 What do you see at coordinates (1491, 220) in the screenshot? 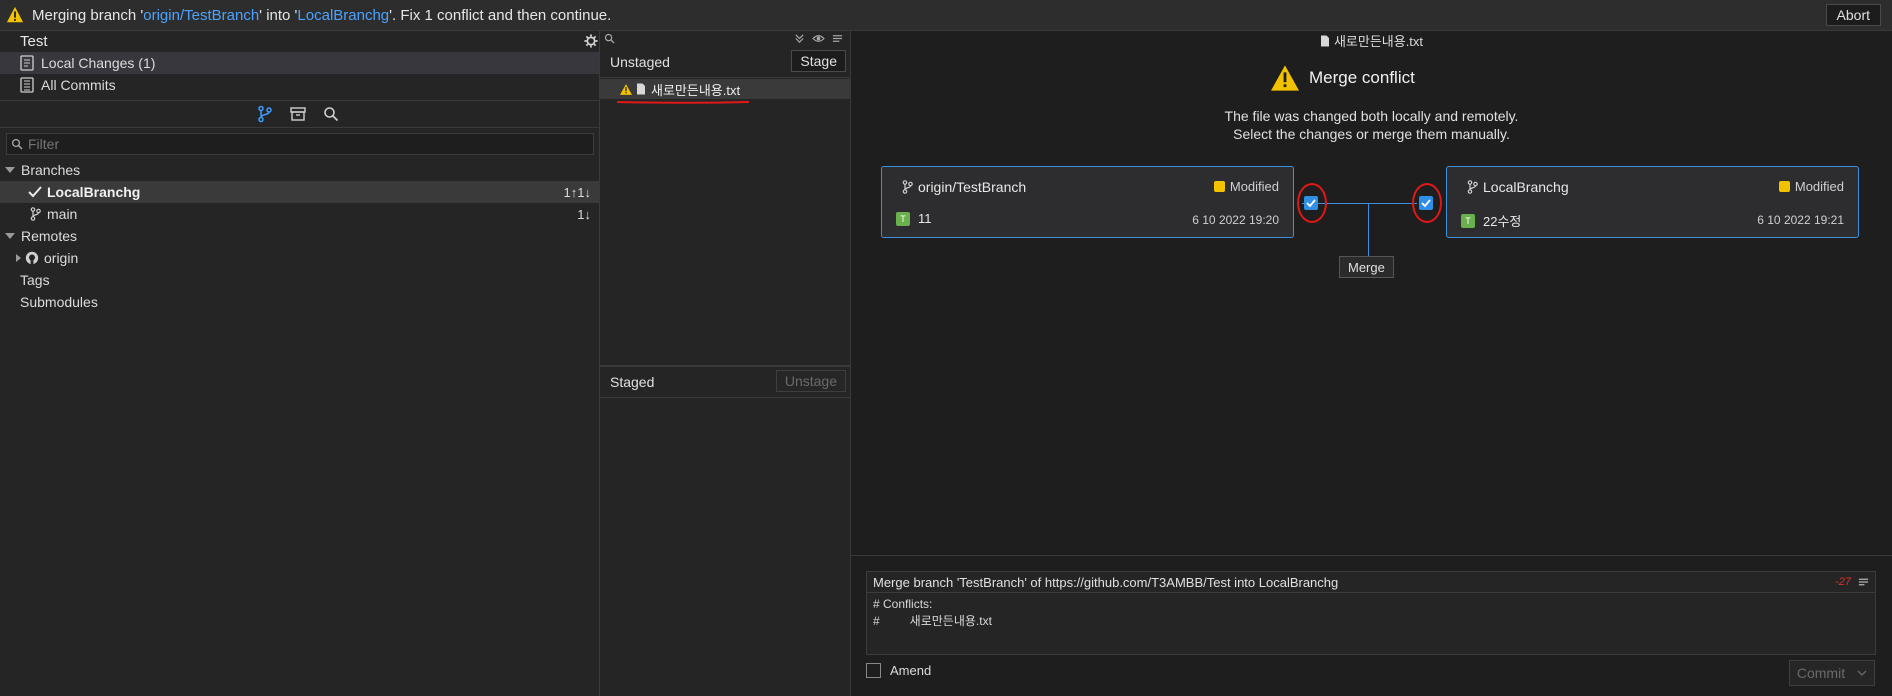
I see `ours-commit: T 22수정` at bounding box center [1491, 220].